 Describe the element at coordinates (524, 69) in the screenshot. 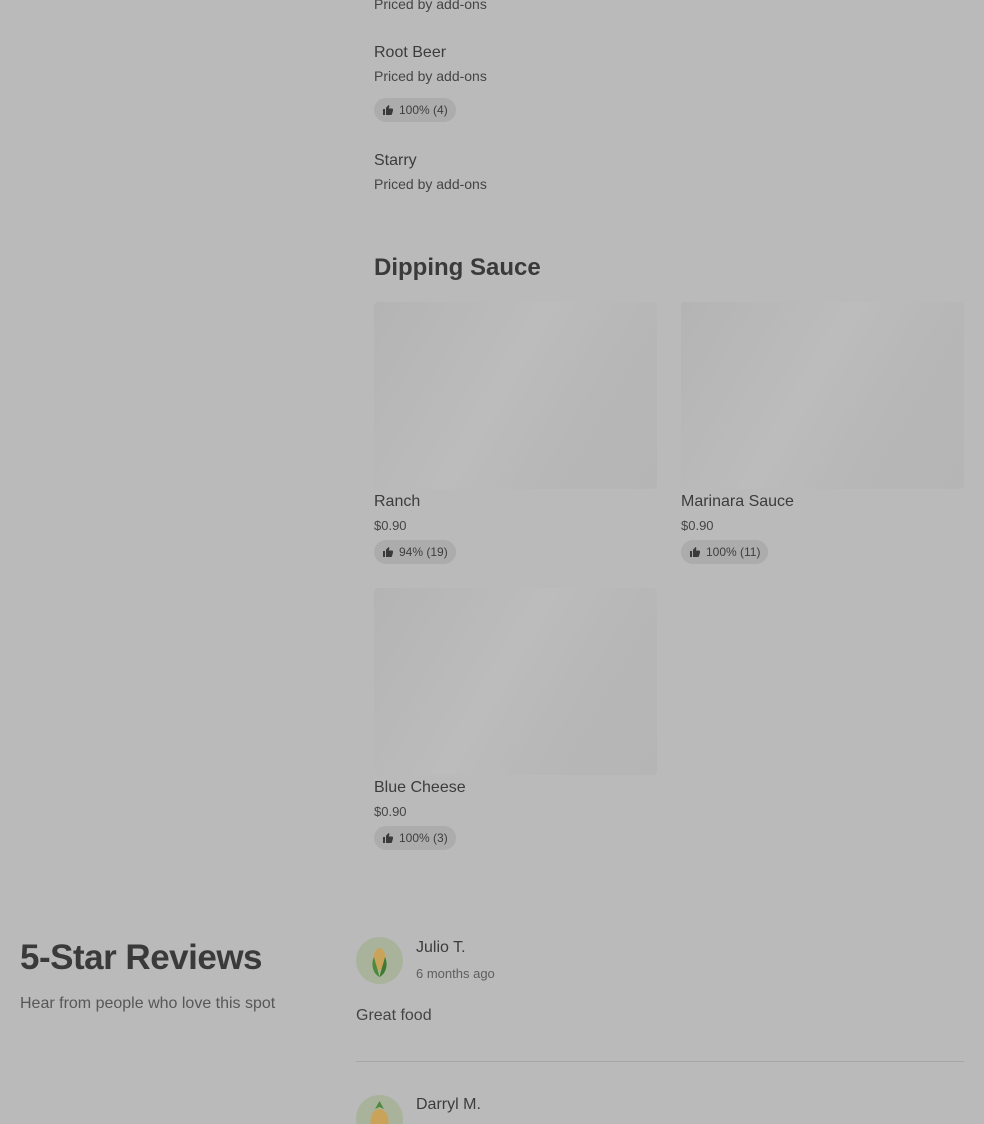

I see `menu-item-root-beer: Root Beer Priced by add-ons` at that location.